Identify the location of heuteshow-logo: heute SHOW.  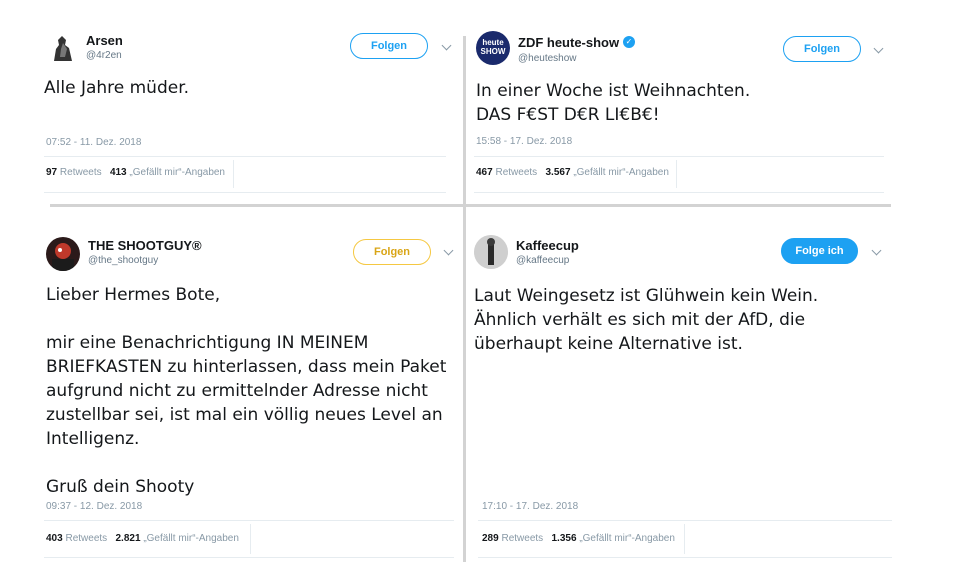
(493, 47).